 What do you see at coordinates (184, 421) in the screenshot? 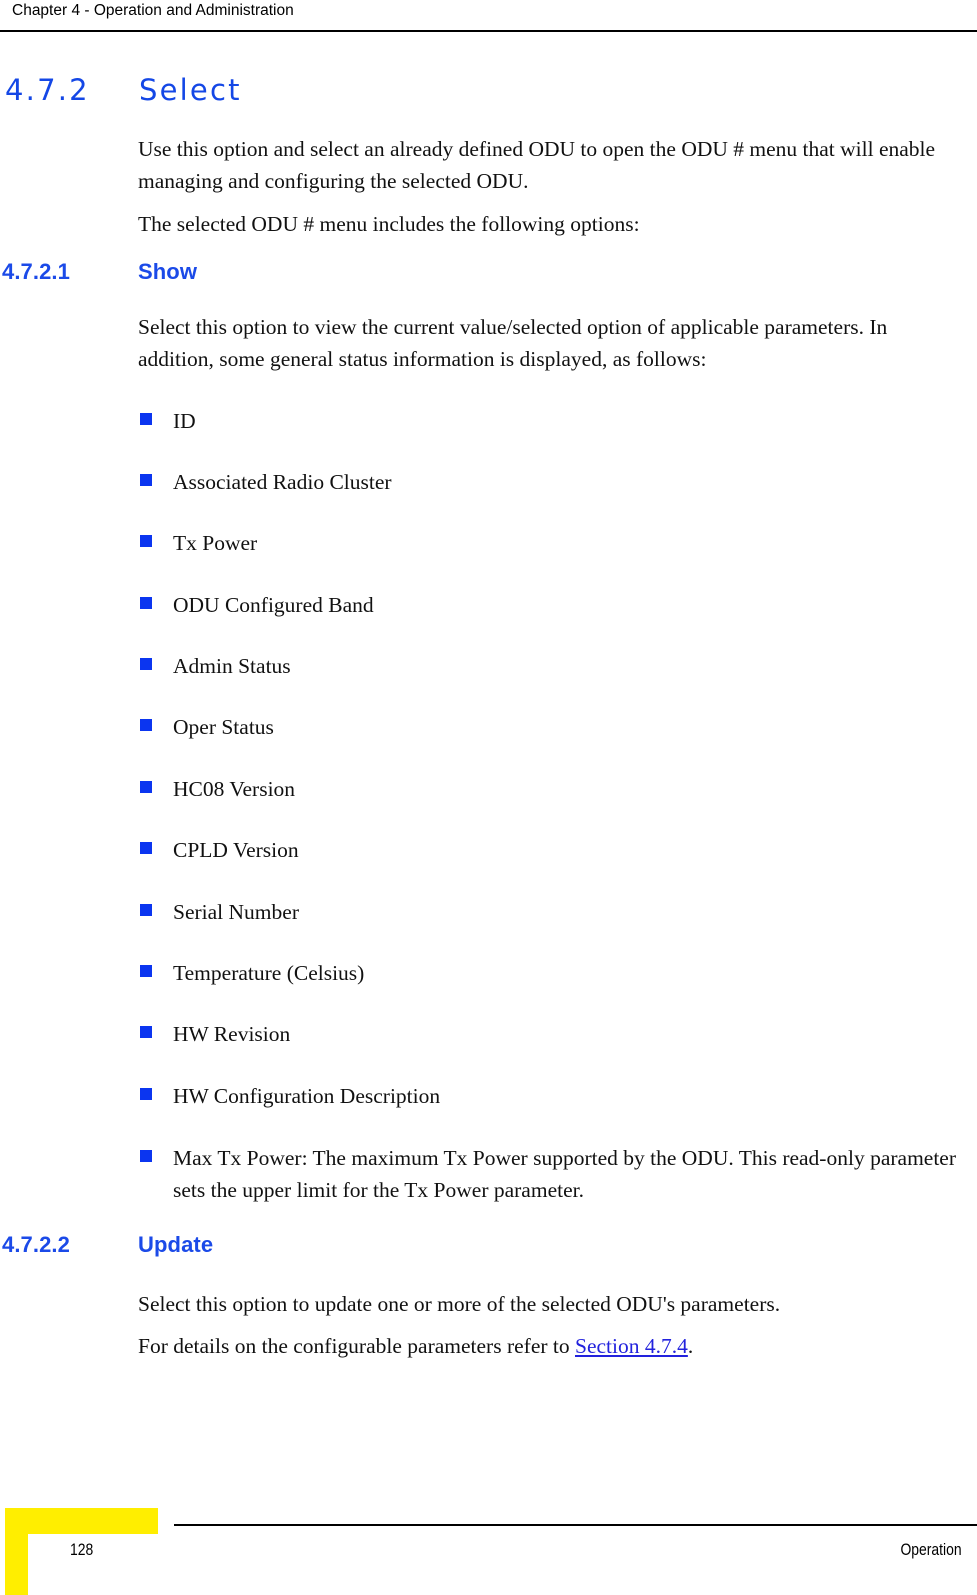
I see `list-item-label: ID` at bounding box center [184, 421].